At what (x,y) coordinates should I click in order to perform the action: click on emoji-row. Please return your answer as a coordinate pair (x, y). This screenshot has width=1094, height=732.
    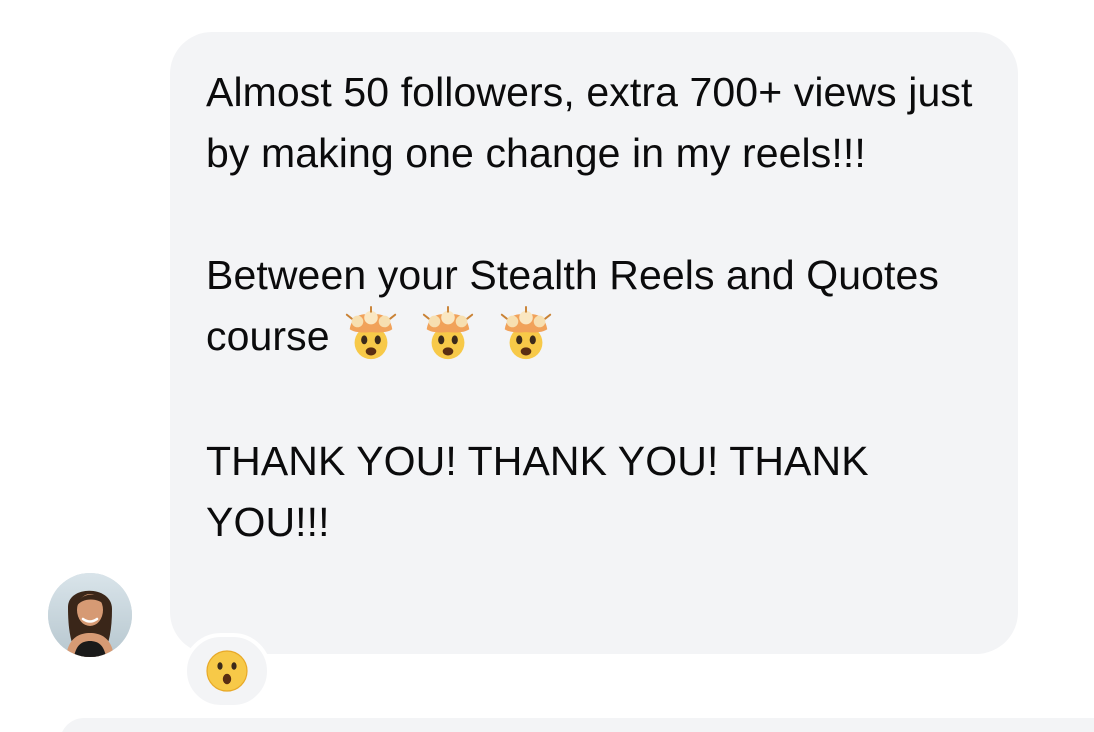
    Looking at the image, I should click on (452, 333).